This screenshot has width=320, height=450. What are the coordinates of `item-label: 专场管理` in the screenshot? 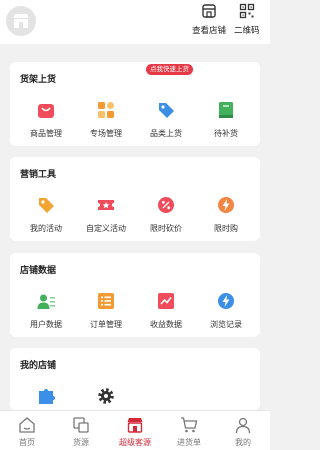 It's located at (106, 133).